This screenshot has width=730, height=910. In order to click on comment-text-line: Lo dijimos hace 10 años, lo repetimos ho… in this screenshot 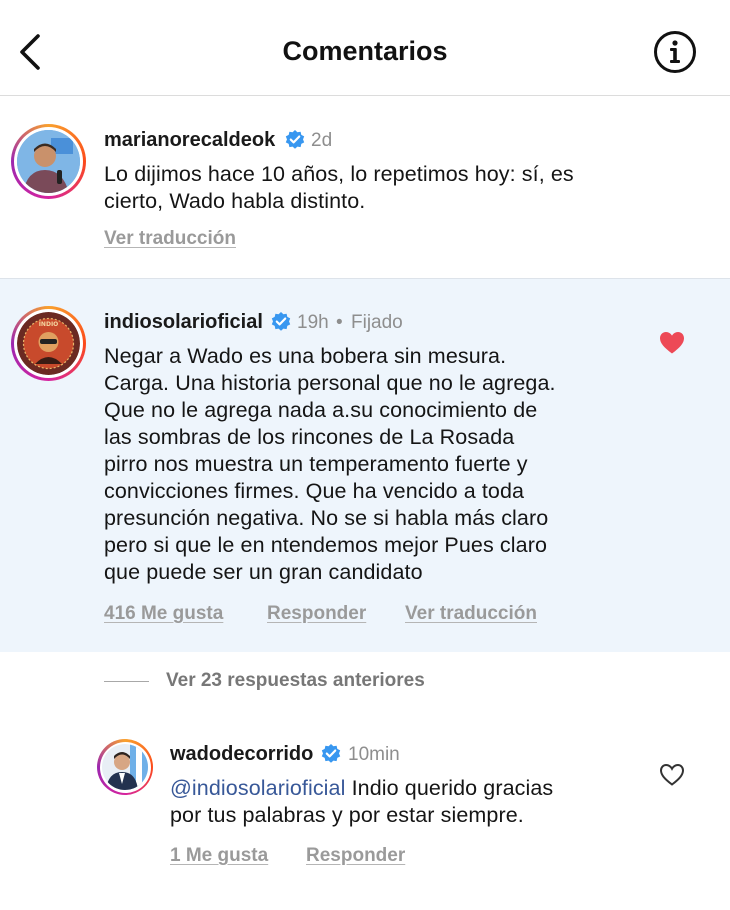, I will do `click(339, 174)`.